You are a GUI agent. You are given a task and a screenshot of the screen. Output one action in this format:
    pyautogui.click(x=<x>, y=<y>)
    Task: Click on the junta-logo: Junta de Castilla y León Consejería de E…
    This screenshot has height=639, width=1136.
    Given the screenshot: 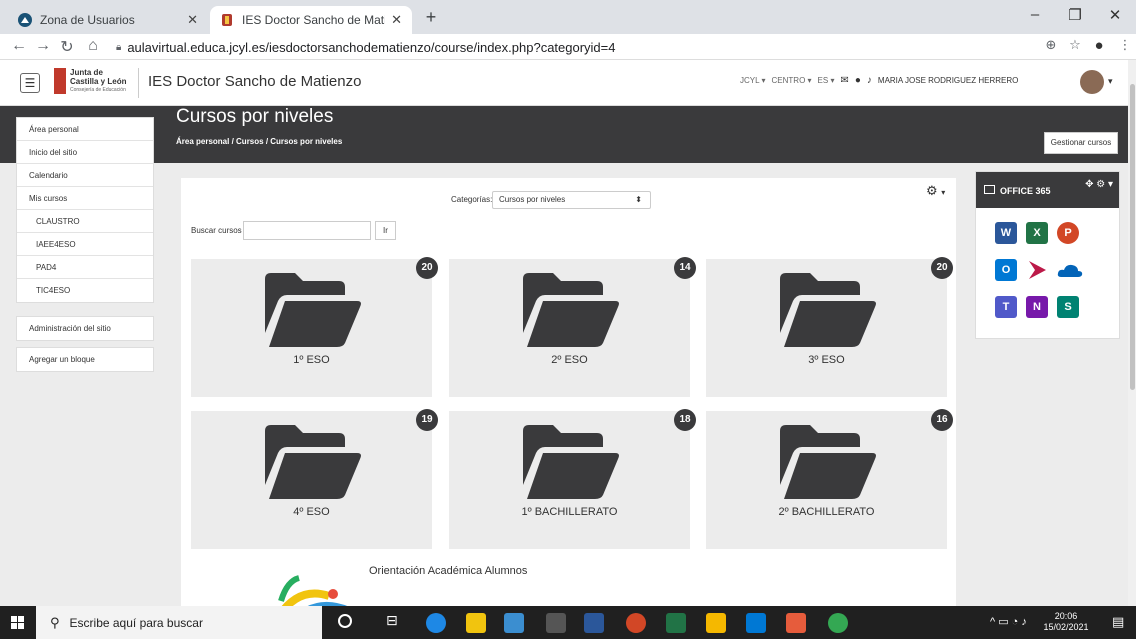 What is the action you would take?
    pyautogui.click(x=95, y=83)
    